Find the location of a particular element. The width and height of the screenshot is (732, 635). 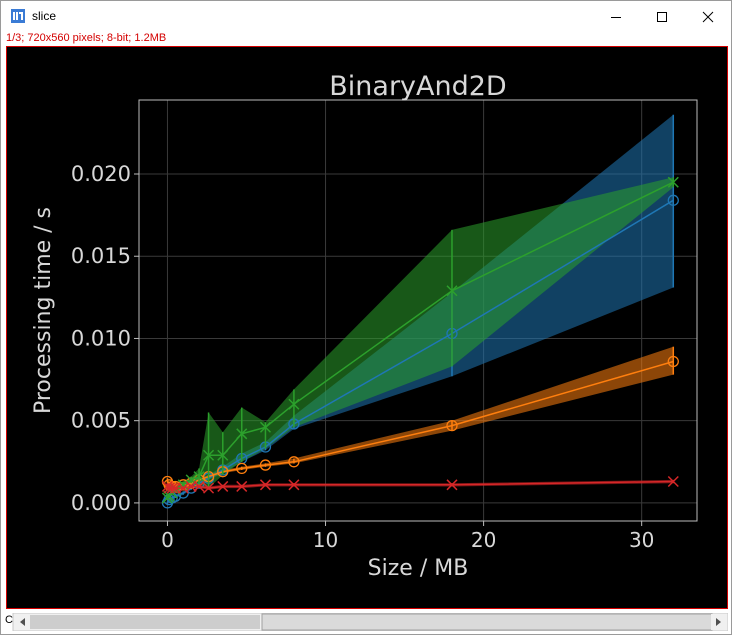

window-title: slice is located at coordinates (44, 16).